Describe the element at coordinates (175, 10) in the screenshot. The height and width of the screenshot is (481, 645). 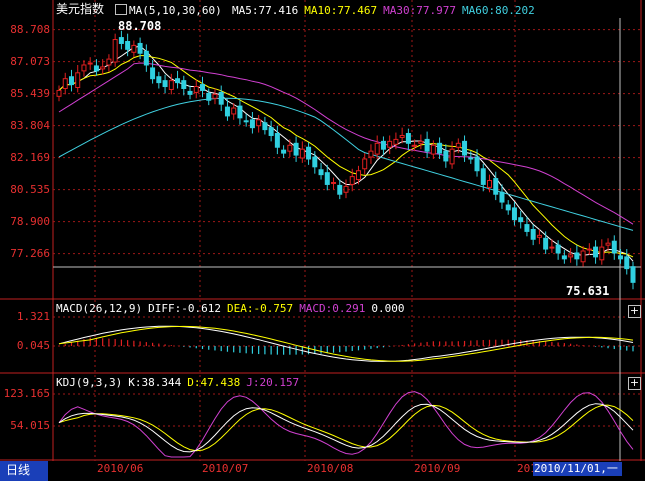
I see `ma-params: MA(5,10,30,60)` at that location.